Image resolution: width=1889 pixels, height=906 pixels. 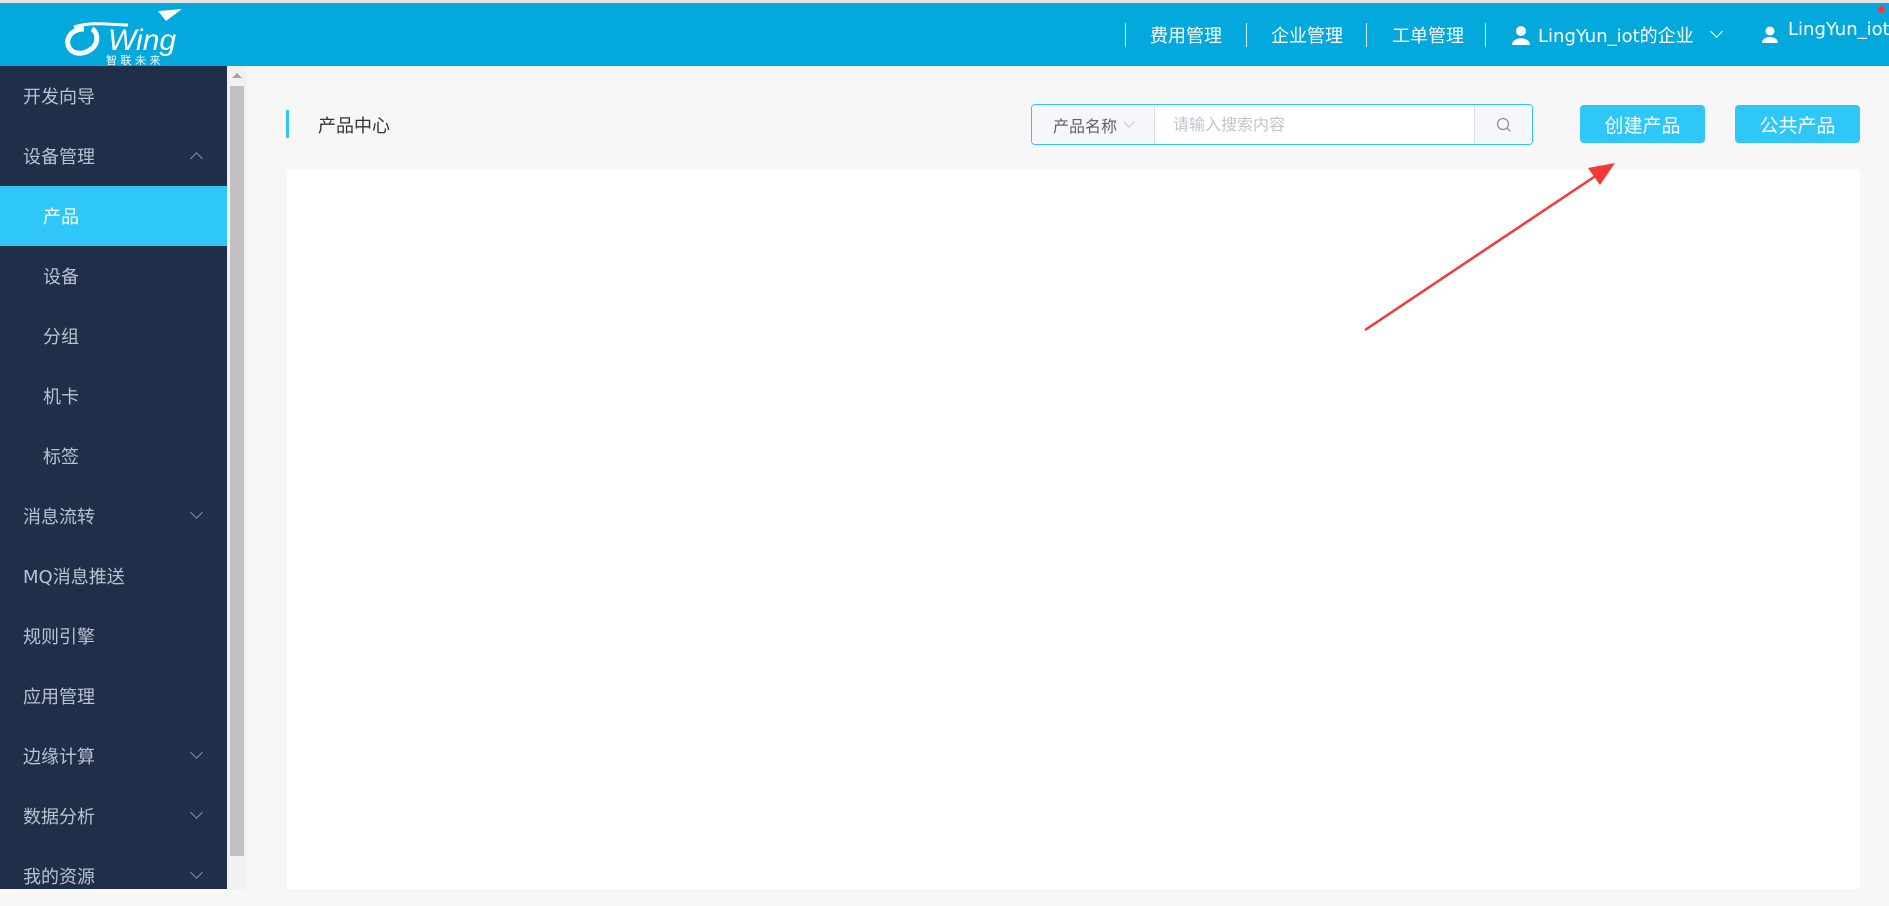 I want to click on notification-dot, so click(x=1881, y=9).